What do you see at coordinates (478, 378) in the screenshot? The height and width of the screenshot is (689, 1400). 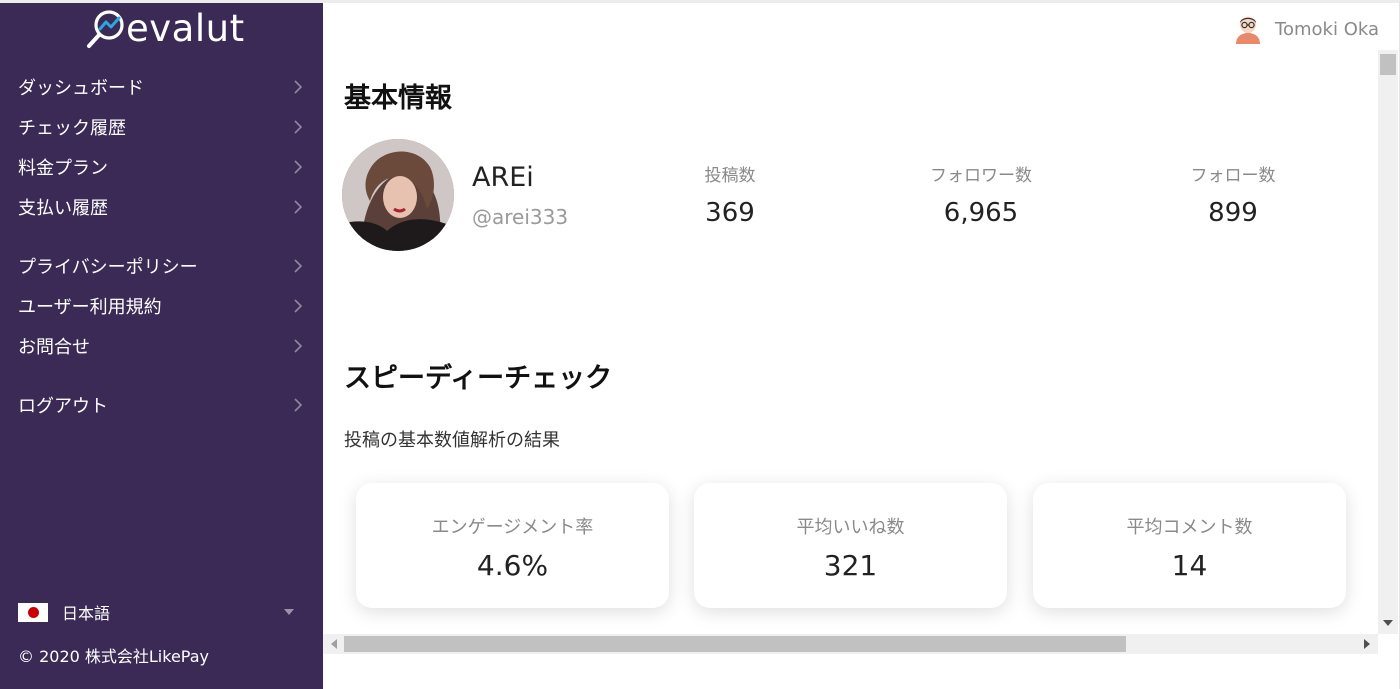 I see `speedy-check-title: スピーディーチェック` at bounding box center [478, 378].